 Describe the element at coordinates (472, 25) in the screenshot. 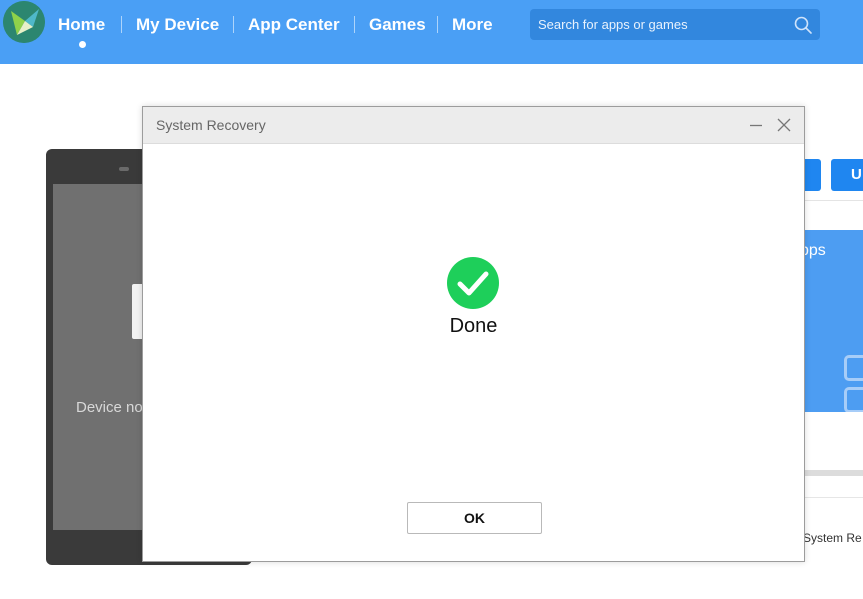

I see `nav-more: More` at that location.